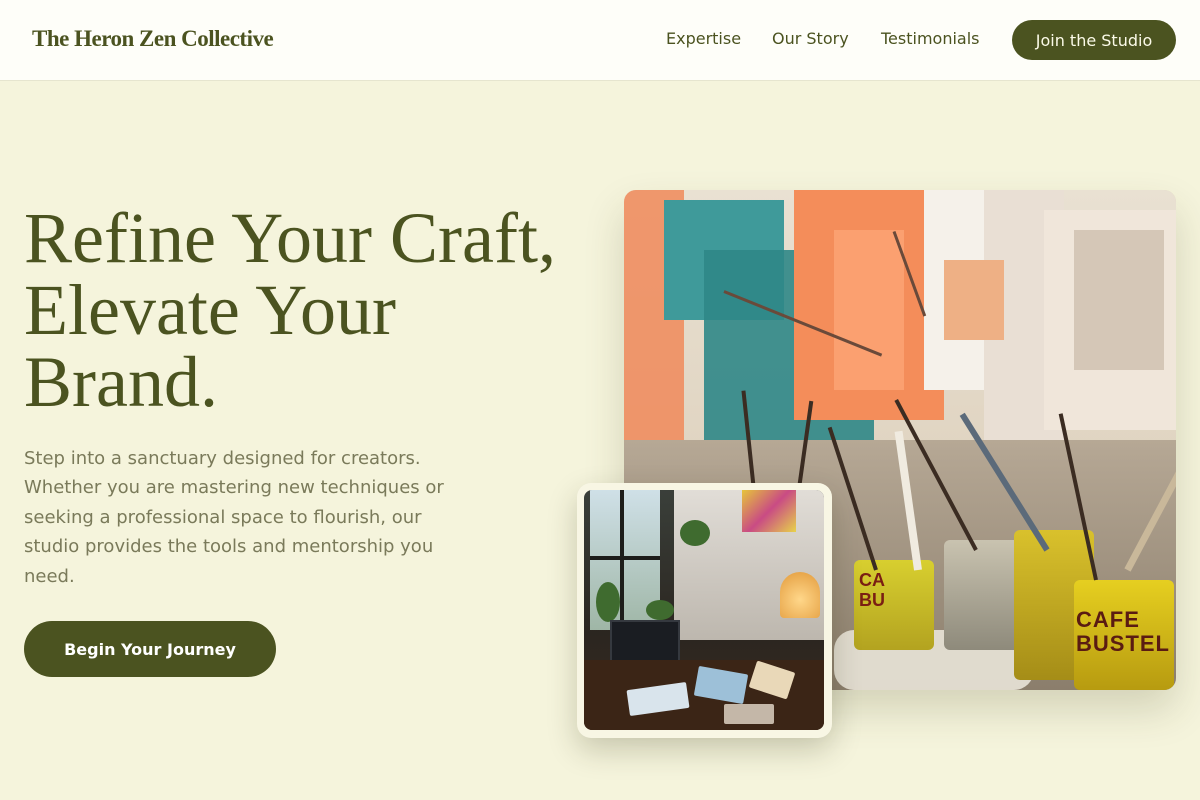 The image size is (1200, 800). Describe the element at coordinates (810, 38) in the screenshot. I see `nav-link-our-story: Our Story` at that location.